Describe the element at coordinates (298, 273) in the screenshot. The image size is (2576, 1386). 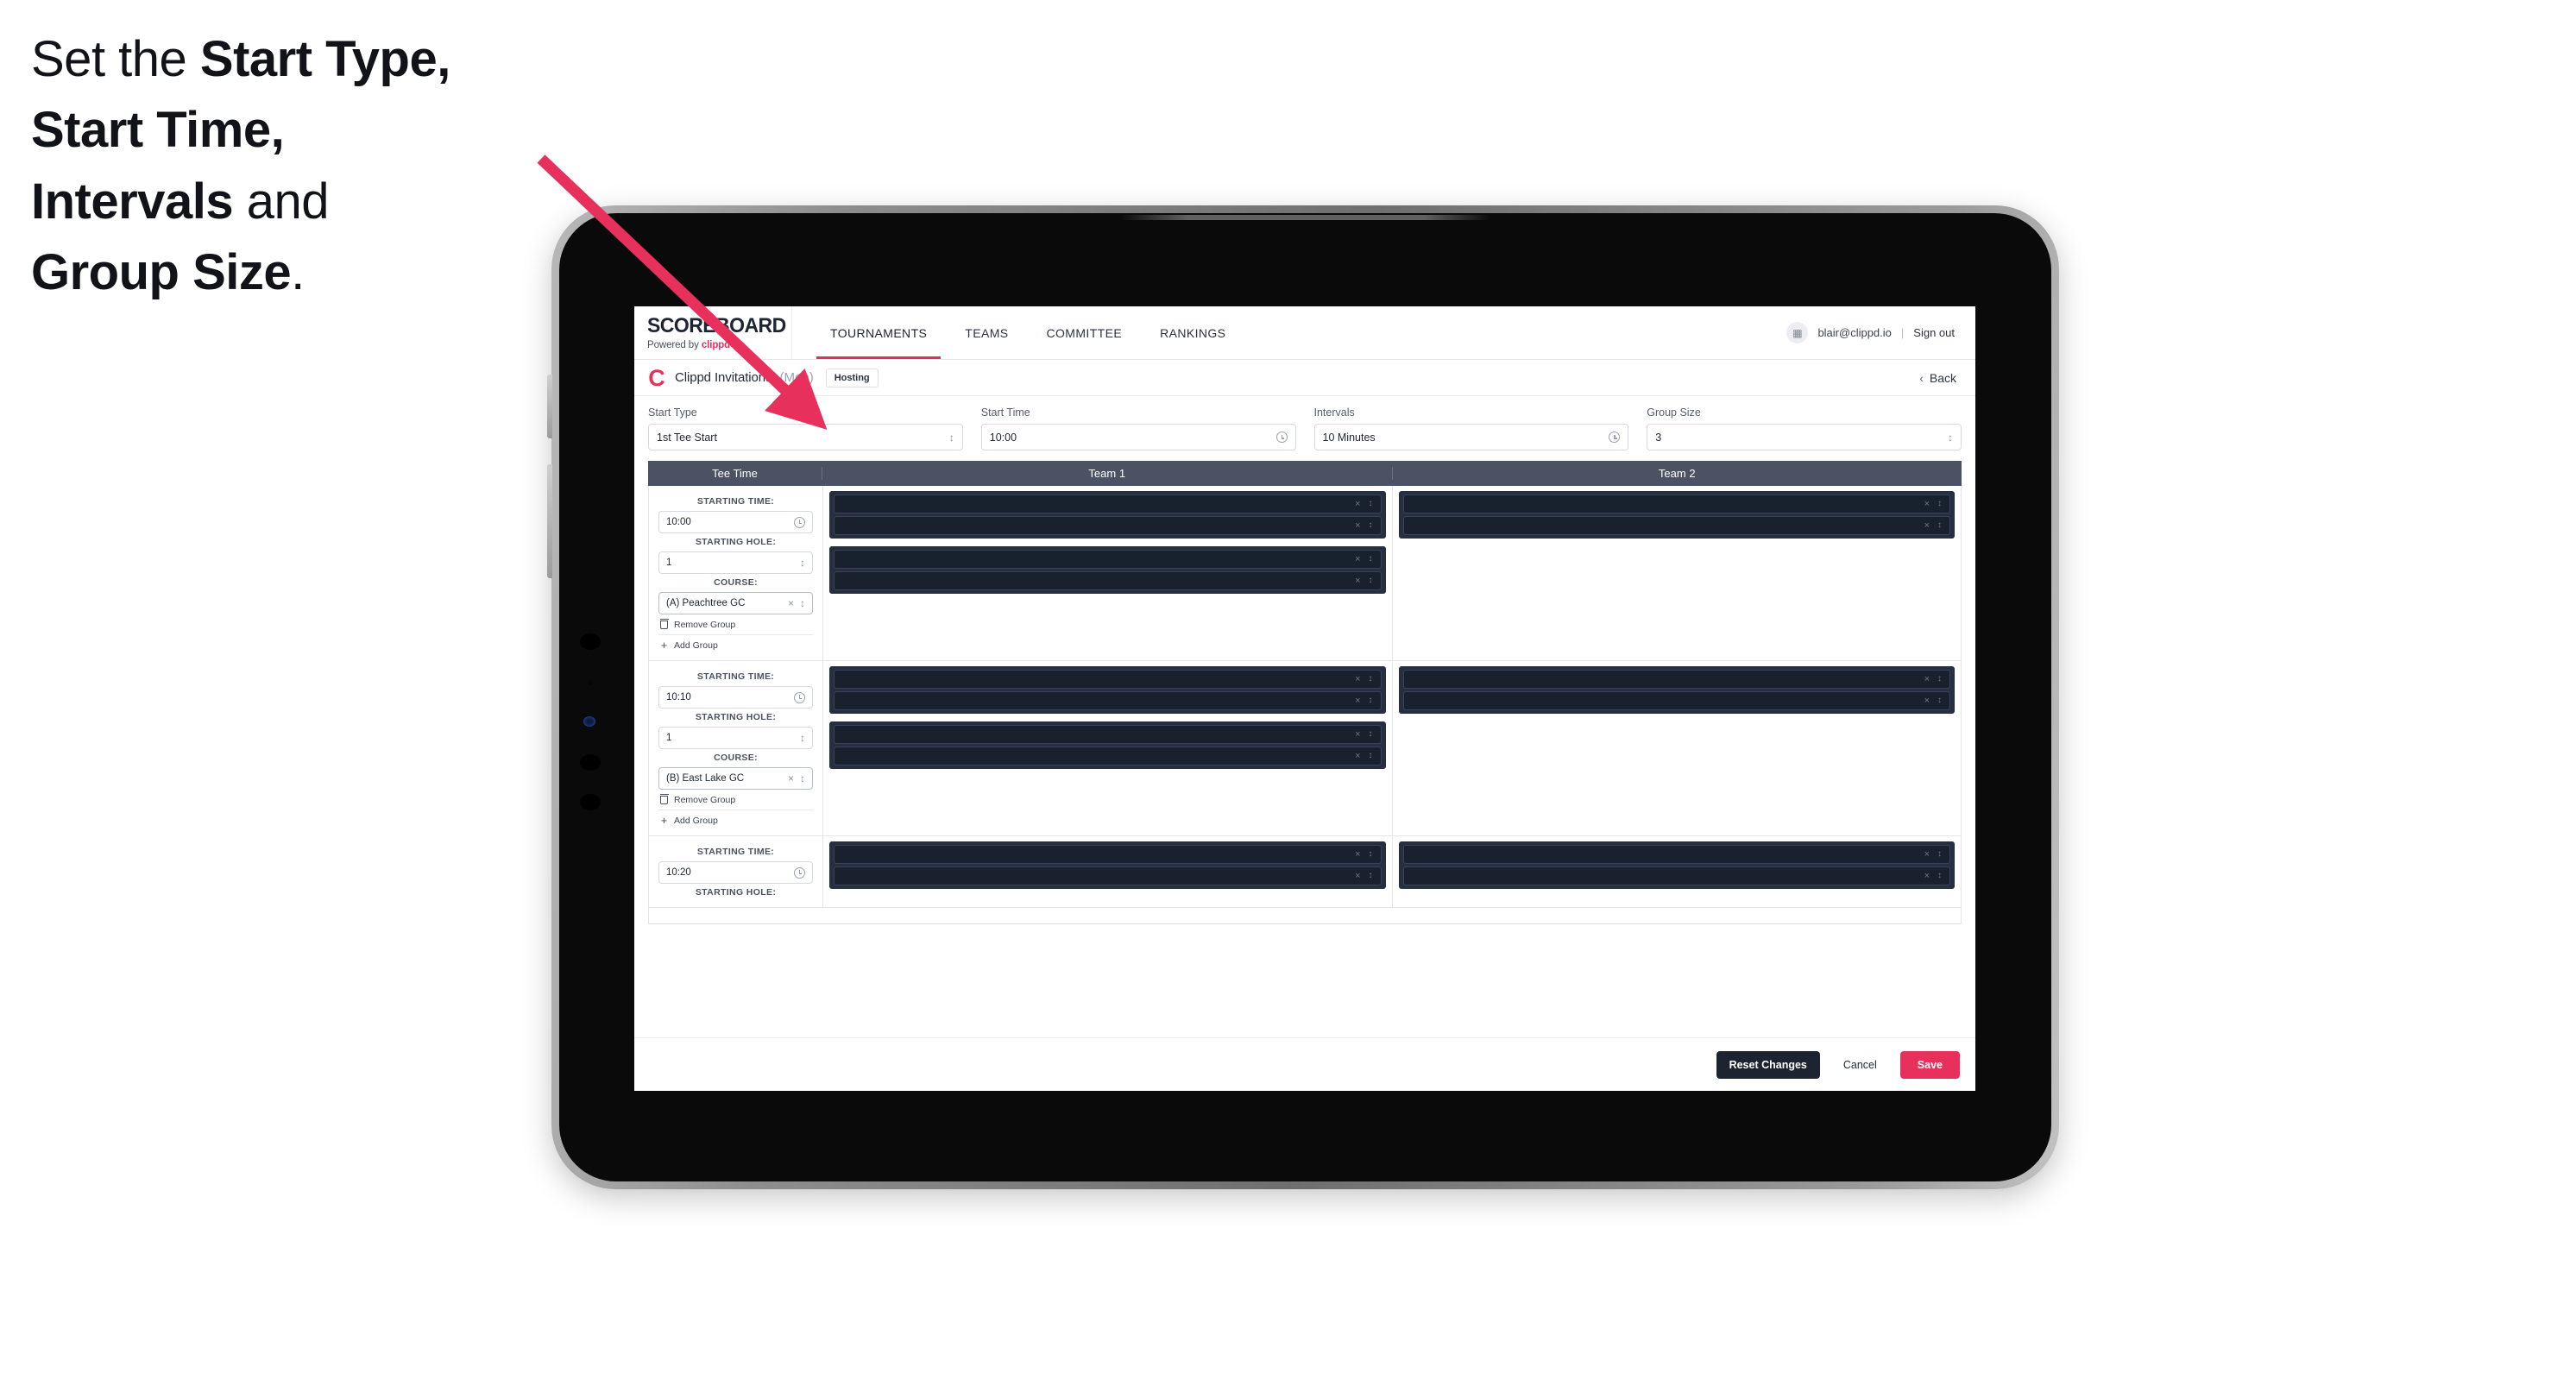
I see `caption-line4-plain: .` at that location.